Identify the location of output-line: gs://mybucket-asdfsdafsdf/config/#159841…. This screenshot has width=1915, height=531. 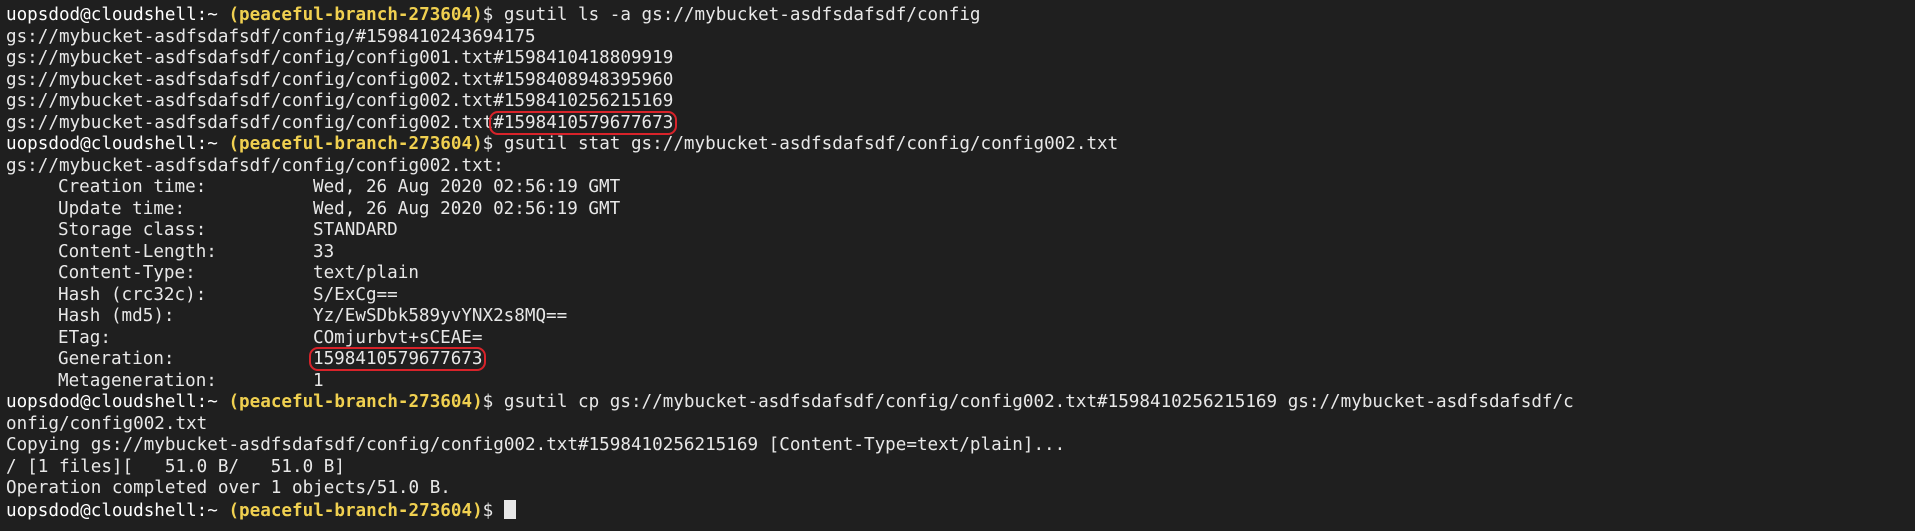
(271, 36).